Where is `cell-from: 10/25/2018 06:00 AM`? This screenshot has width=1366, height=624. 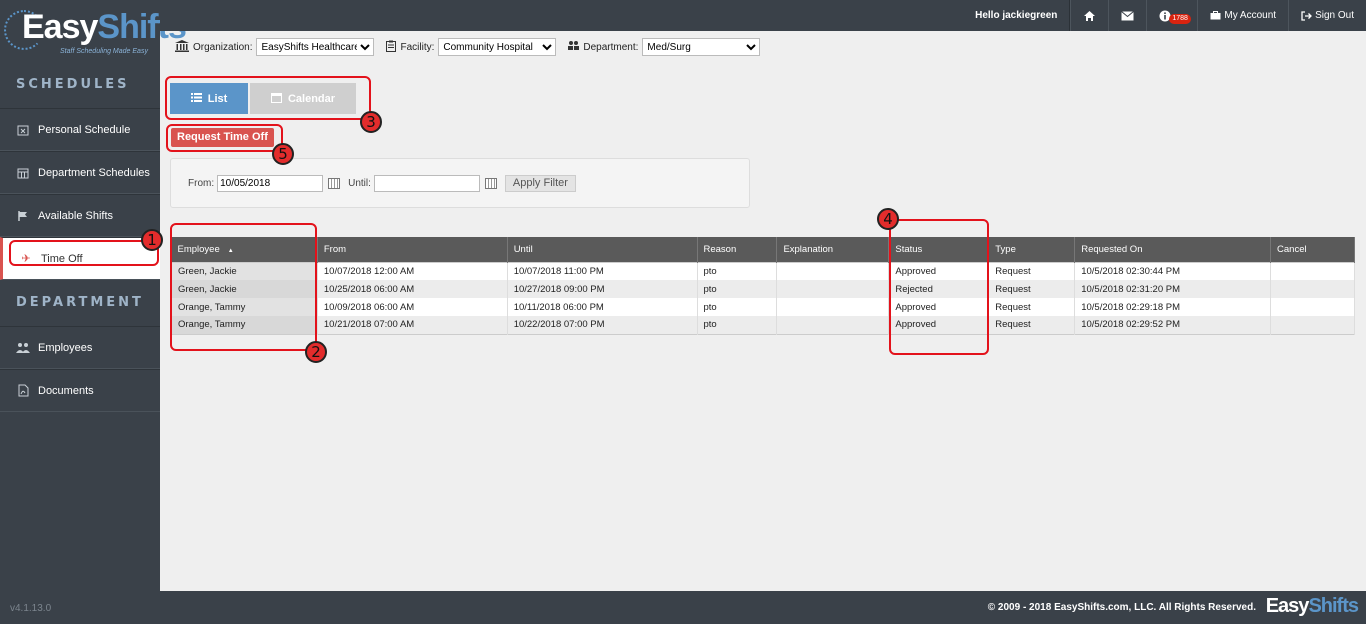
cell-from: 10/25/2018 06:00 AM is located at coordinates (412, 289).